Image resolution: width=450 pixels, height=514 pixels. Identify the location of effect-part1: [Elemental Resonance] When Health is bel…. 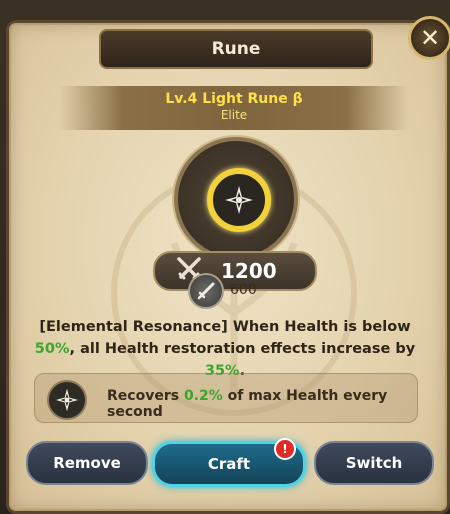
(225, 327).